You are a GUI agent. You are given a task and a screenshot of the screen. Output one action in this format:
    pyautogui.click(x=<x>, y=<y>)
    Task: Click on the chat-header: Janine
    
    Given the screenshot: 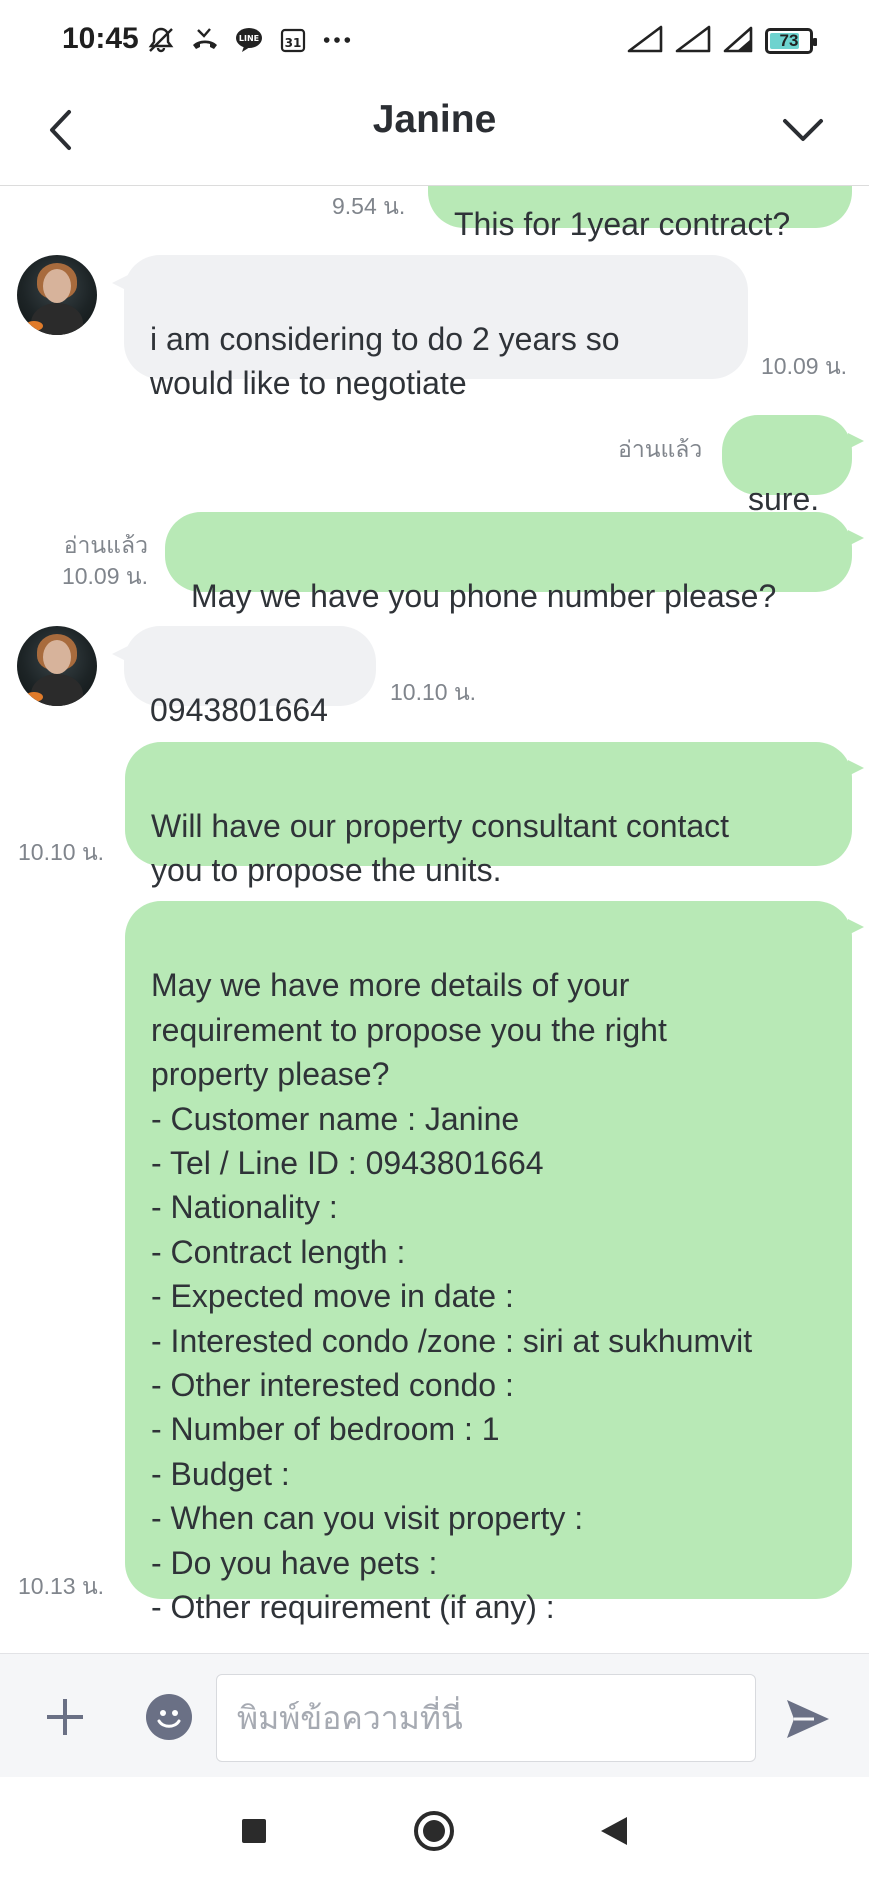 What is the action you would take?
    pyautogui.click(x=434, y=132)
    